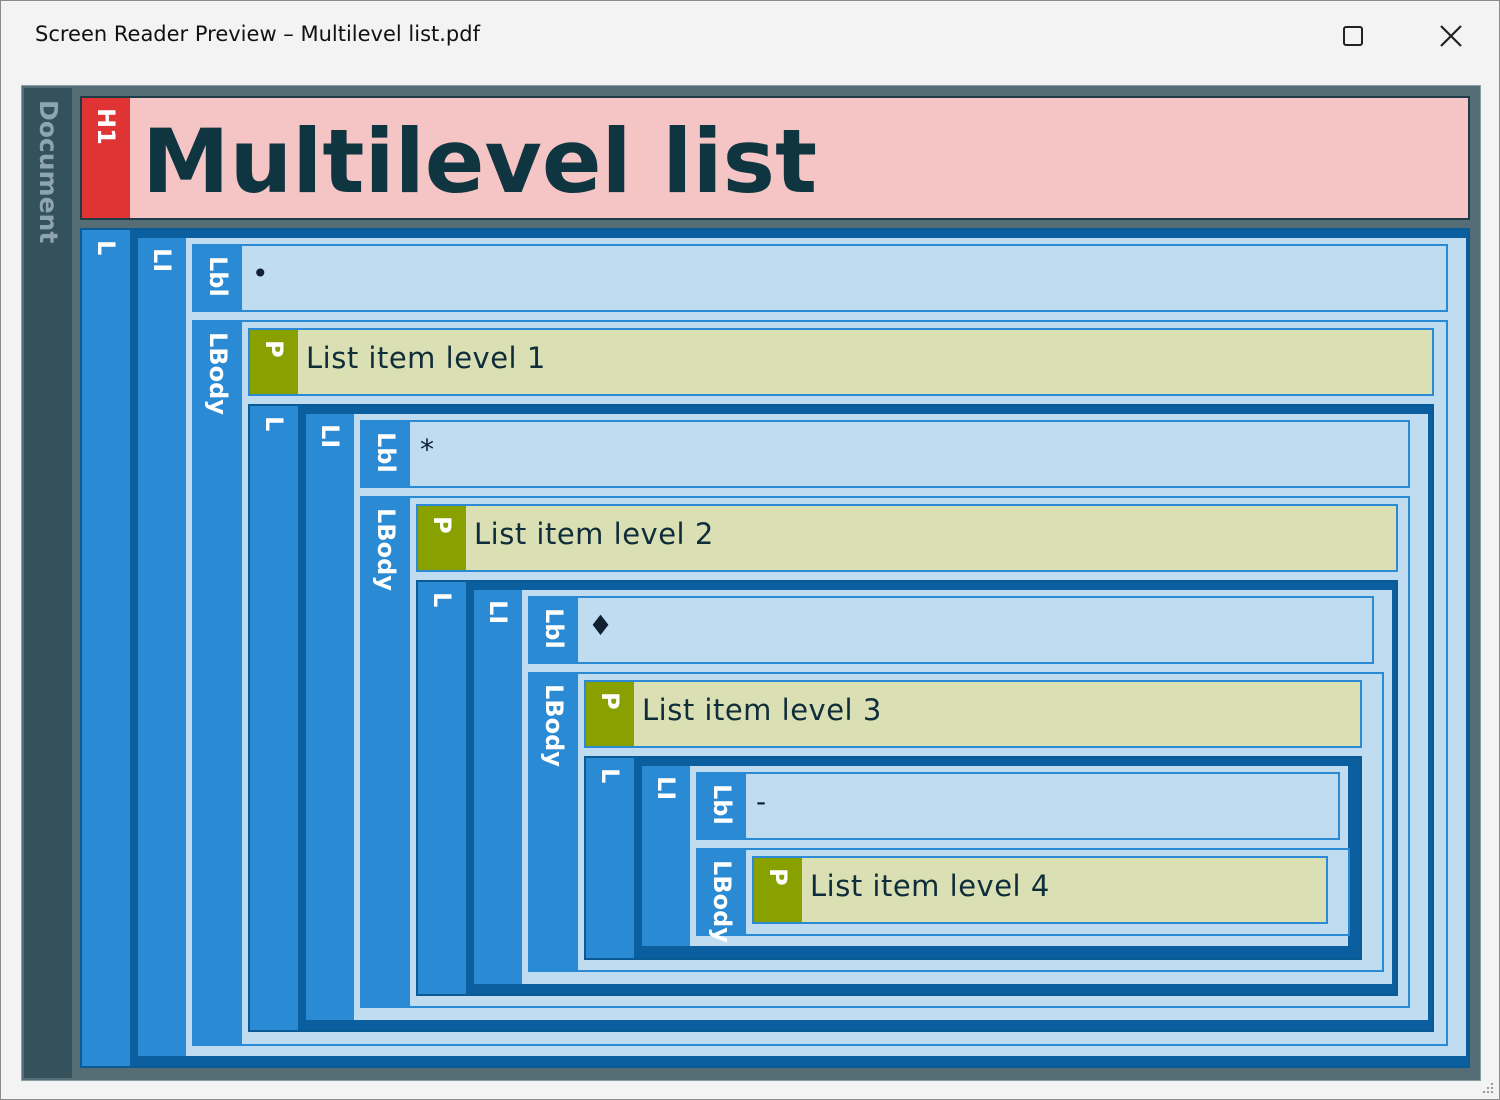  I want to click on paragraph-text: List item level 1, so click(426, 358).